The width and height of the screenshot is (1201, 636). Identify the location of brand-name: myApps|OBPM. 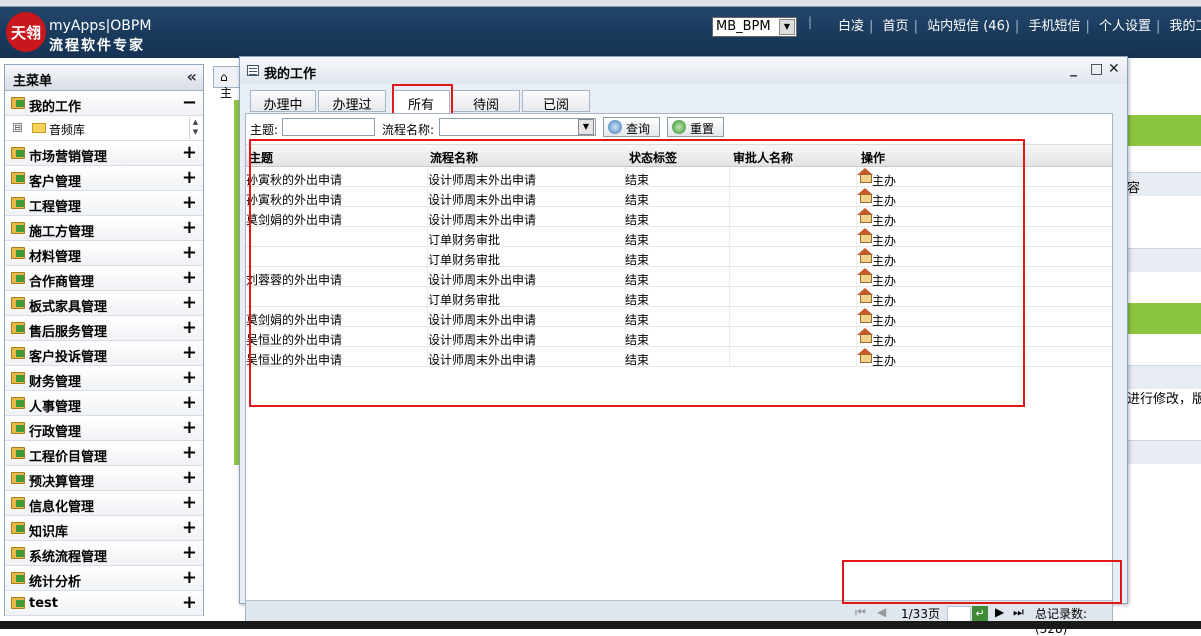
(100, 26).